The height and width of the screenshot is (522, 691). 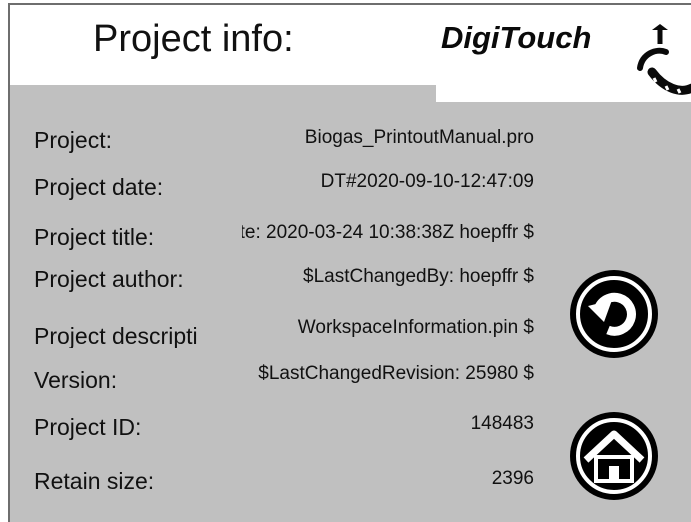 I want to click on back-button, so click(x=614, y=314).